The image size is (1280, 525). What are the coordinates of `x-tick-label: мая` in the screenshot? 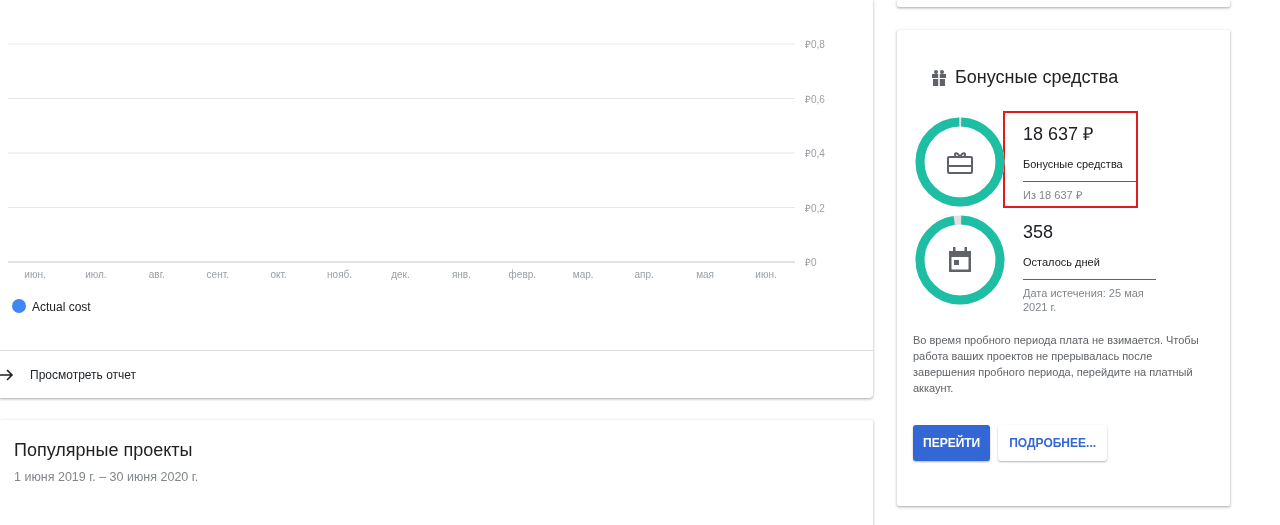 It's located at (705, 274).